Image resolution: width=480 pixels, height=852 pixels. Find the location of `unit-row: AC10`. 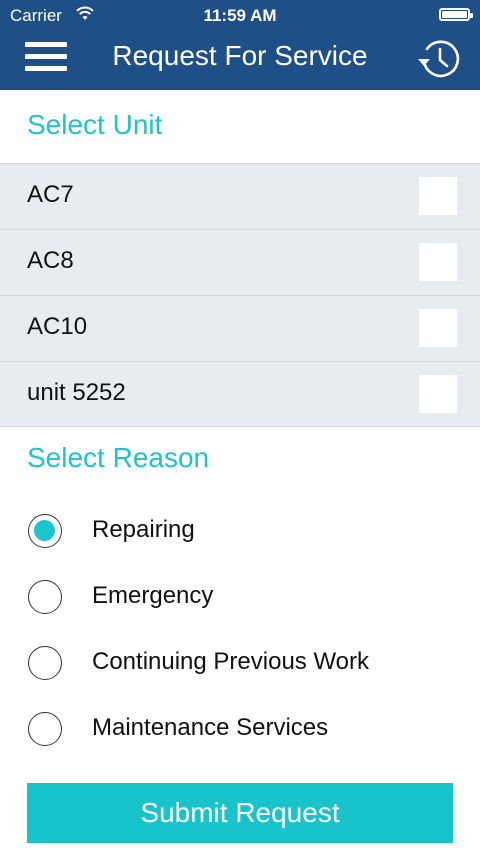

unit-row: AC10 is located at coordinates (240, 328).